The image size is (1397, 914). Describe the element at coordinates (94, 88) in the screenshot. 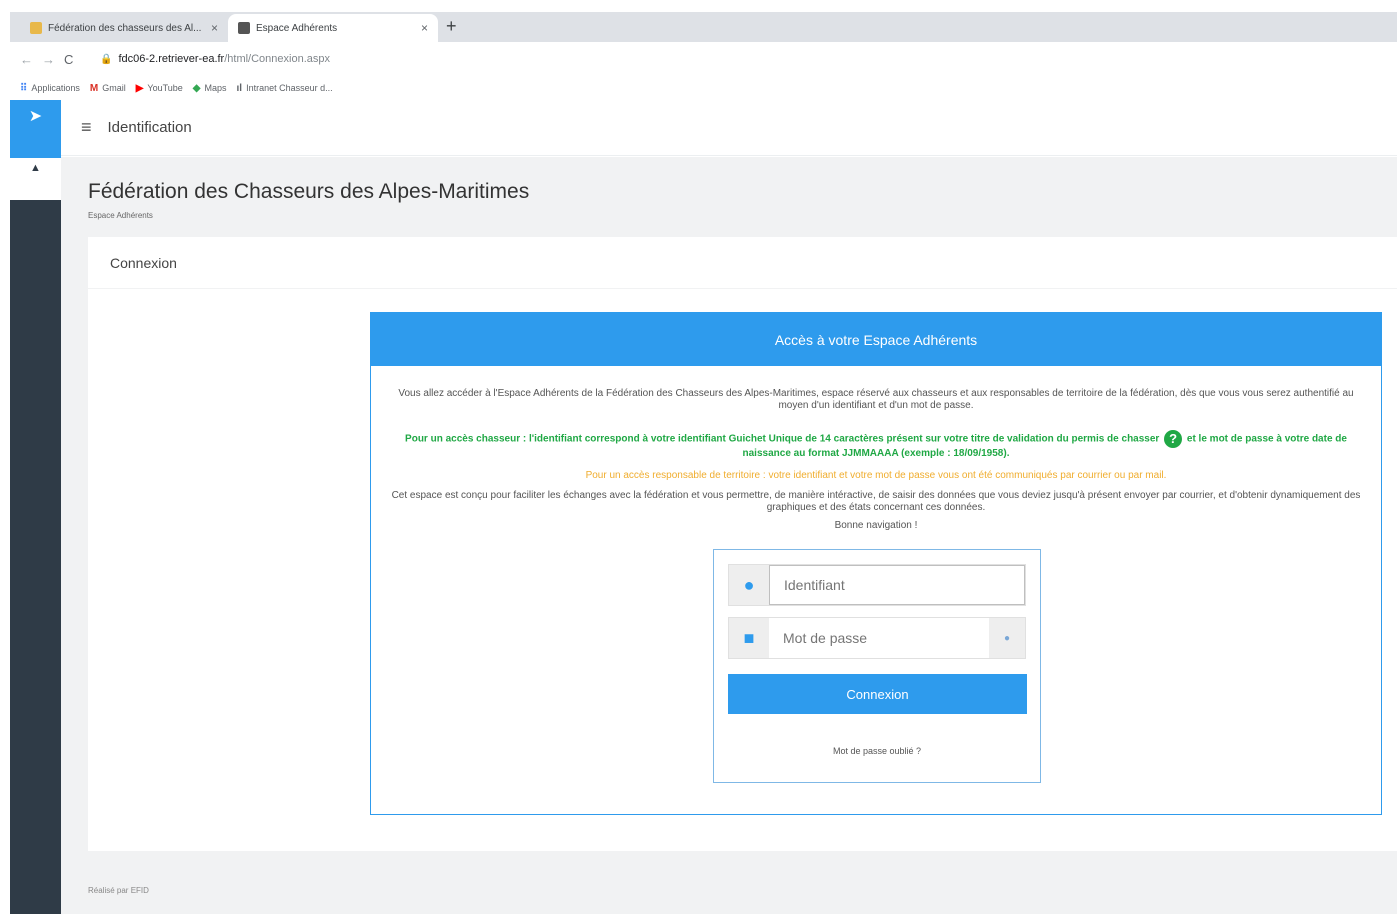

I see `gmail-icon: M` at that location.